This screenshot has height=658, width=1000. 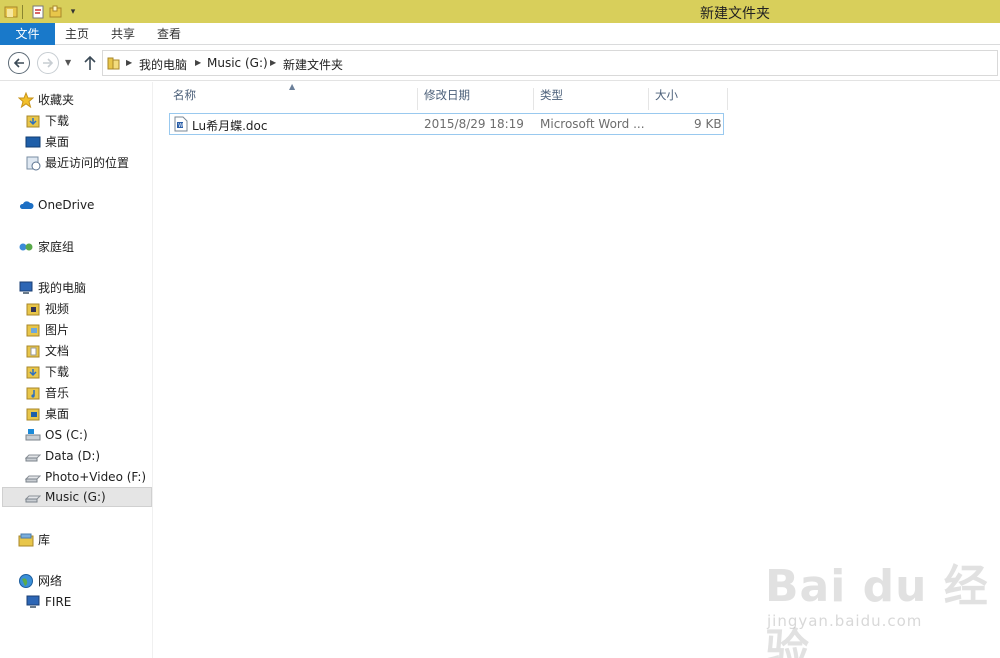 What do you see at coordinates (44, 540) in the screenshot?
I see `sidebar-item-label: 库` at bounding box center [44, 540].